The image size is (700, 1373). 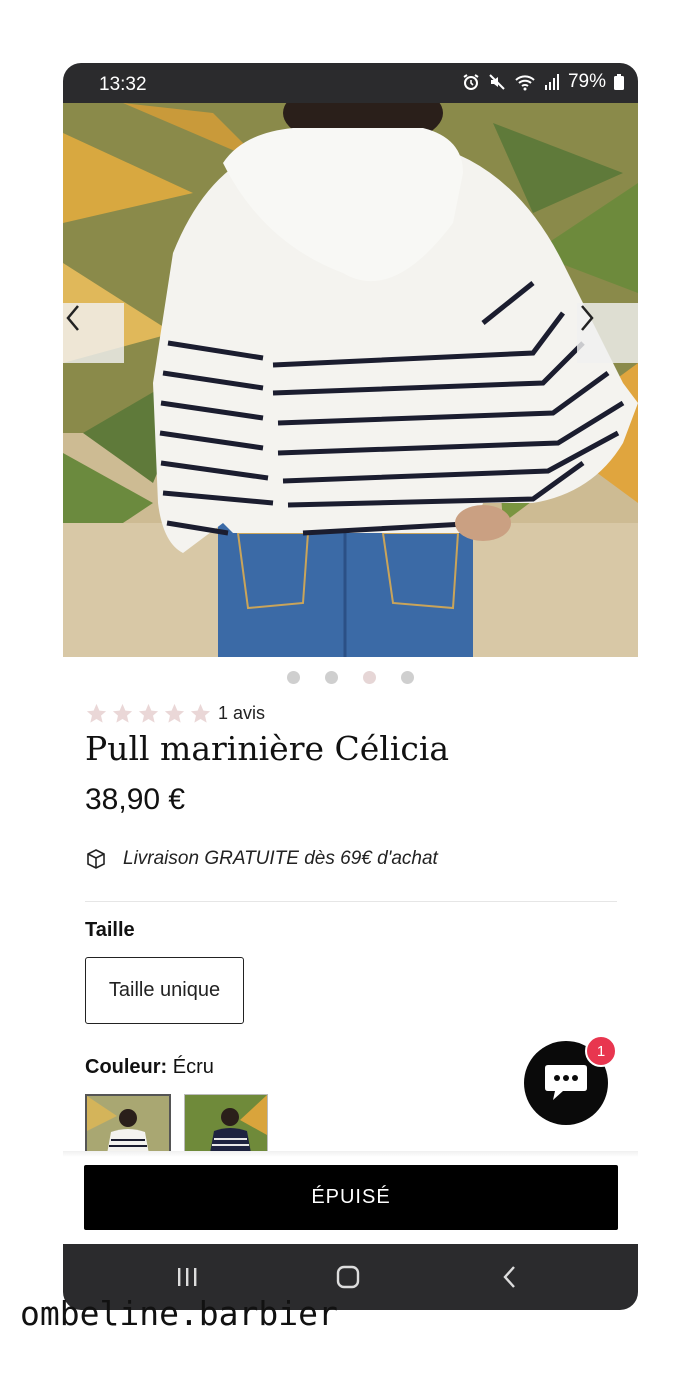 What do you see at coordinates (241, 713) in the screenshot?
I see `review-count: 1 avis` at bounding box center [241, 713].